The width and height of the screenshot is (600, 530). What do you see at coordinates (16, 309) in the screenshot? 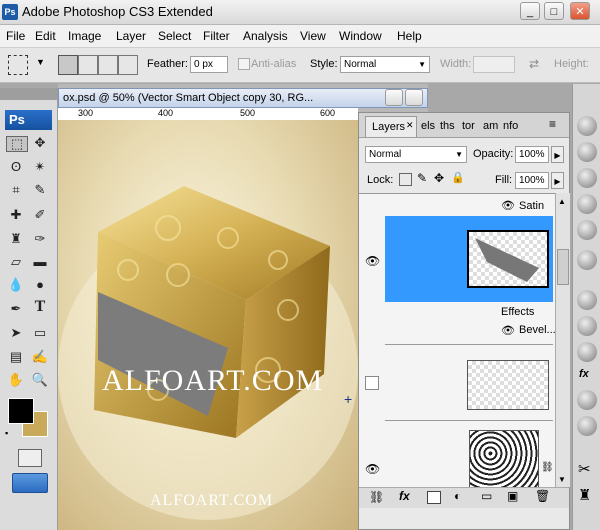
I see `pen-tool-icon: ✒` at bounding box center [16, 309].